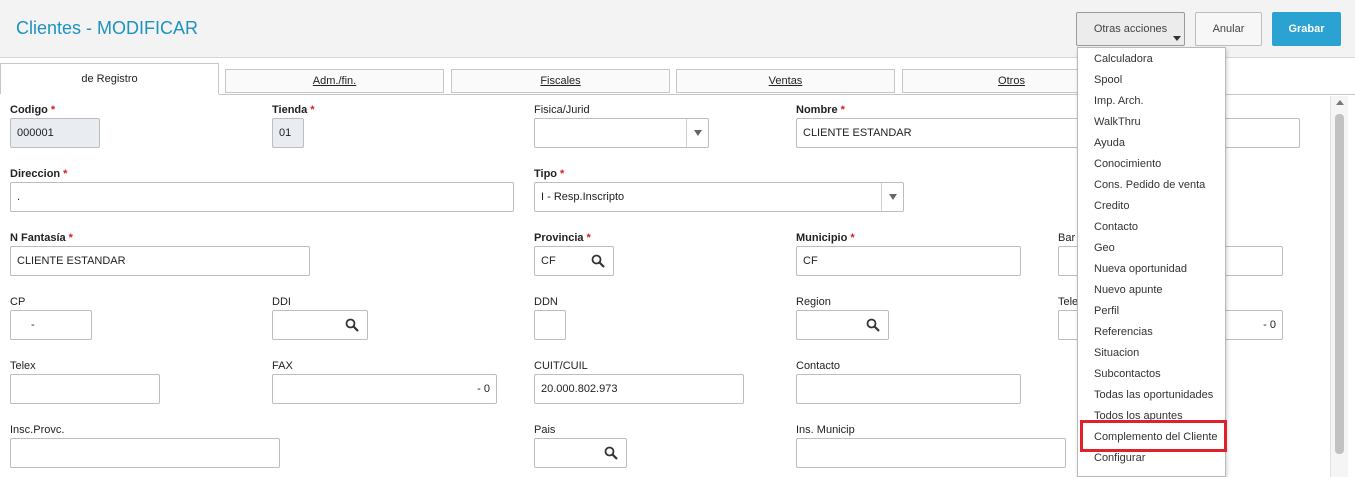  I want to click on fisica-jurid-label: Fisica/Jurid, so click(562, 110).